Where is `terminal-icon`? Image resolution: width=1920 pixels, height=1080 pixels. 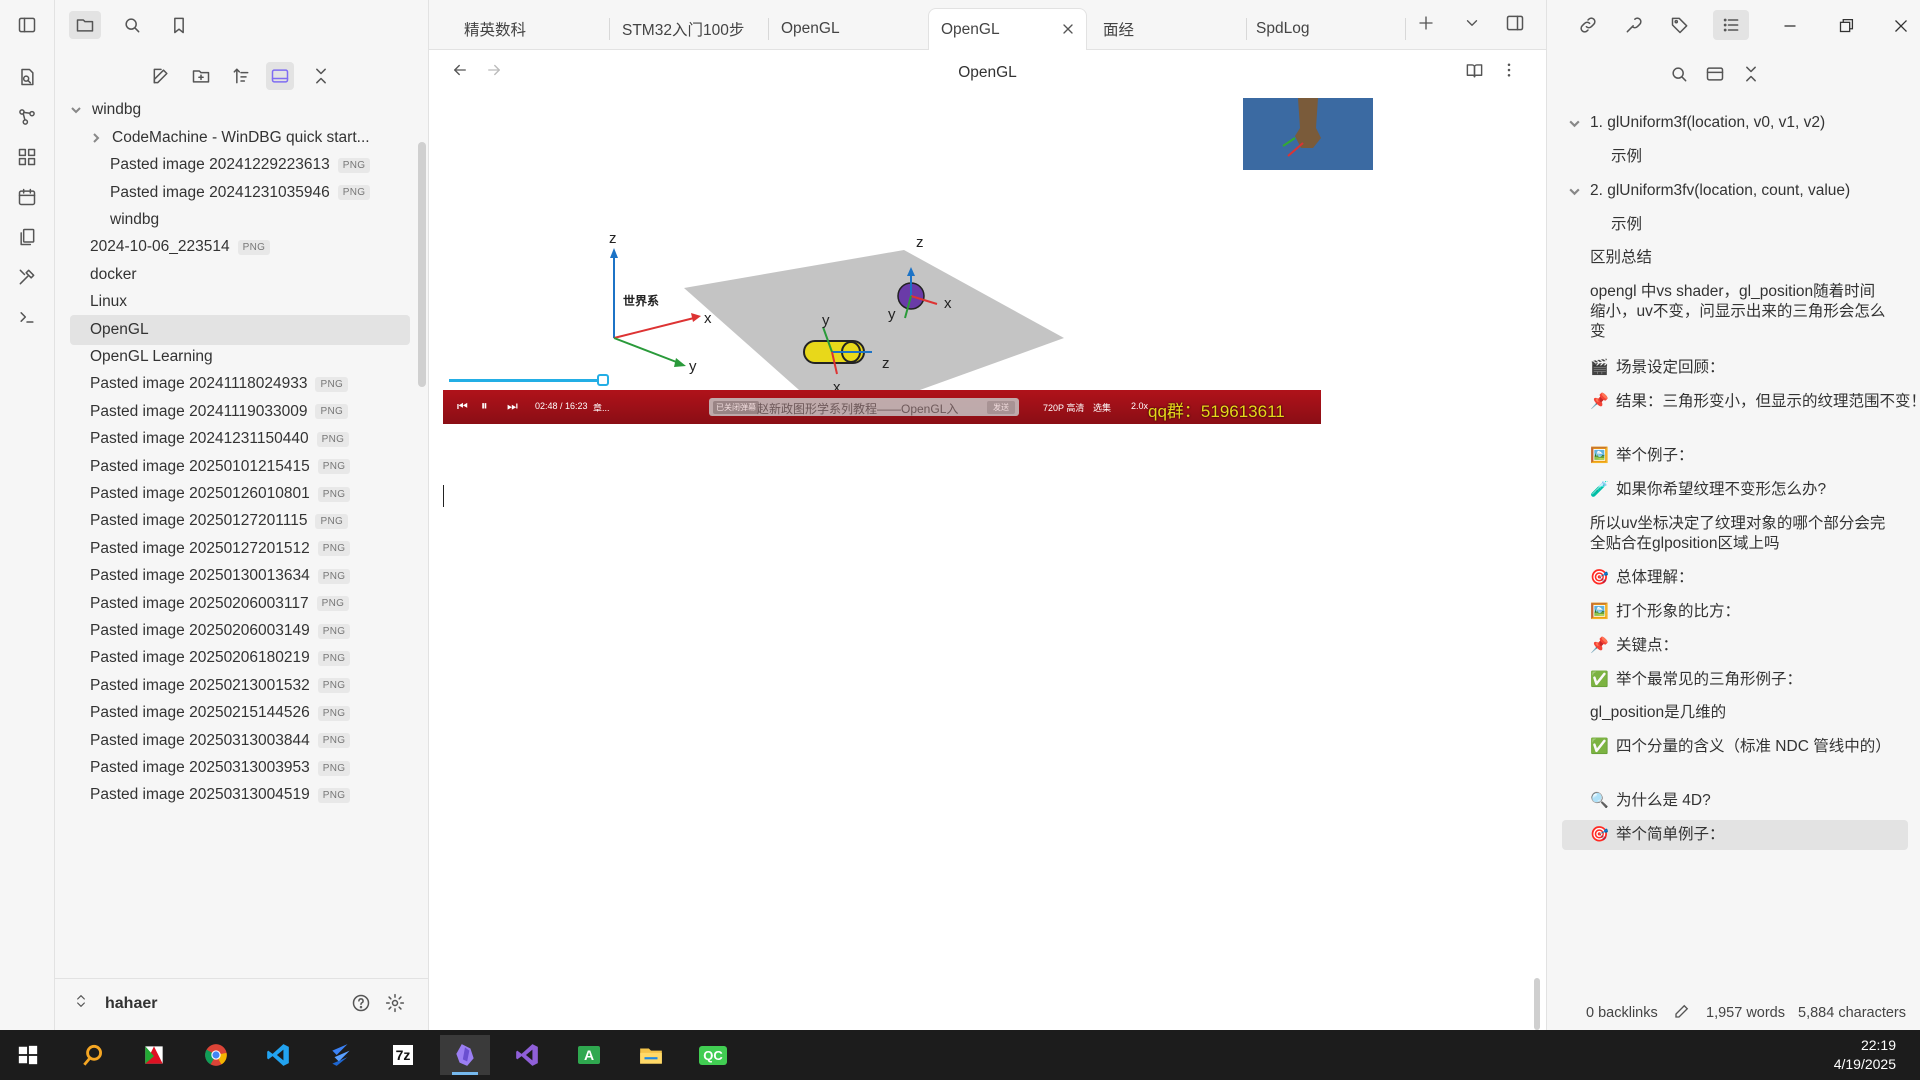 terminal-icon is located at coordinates (27, 317).